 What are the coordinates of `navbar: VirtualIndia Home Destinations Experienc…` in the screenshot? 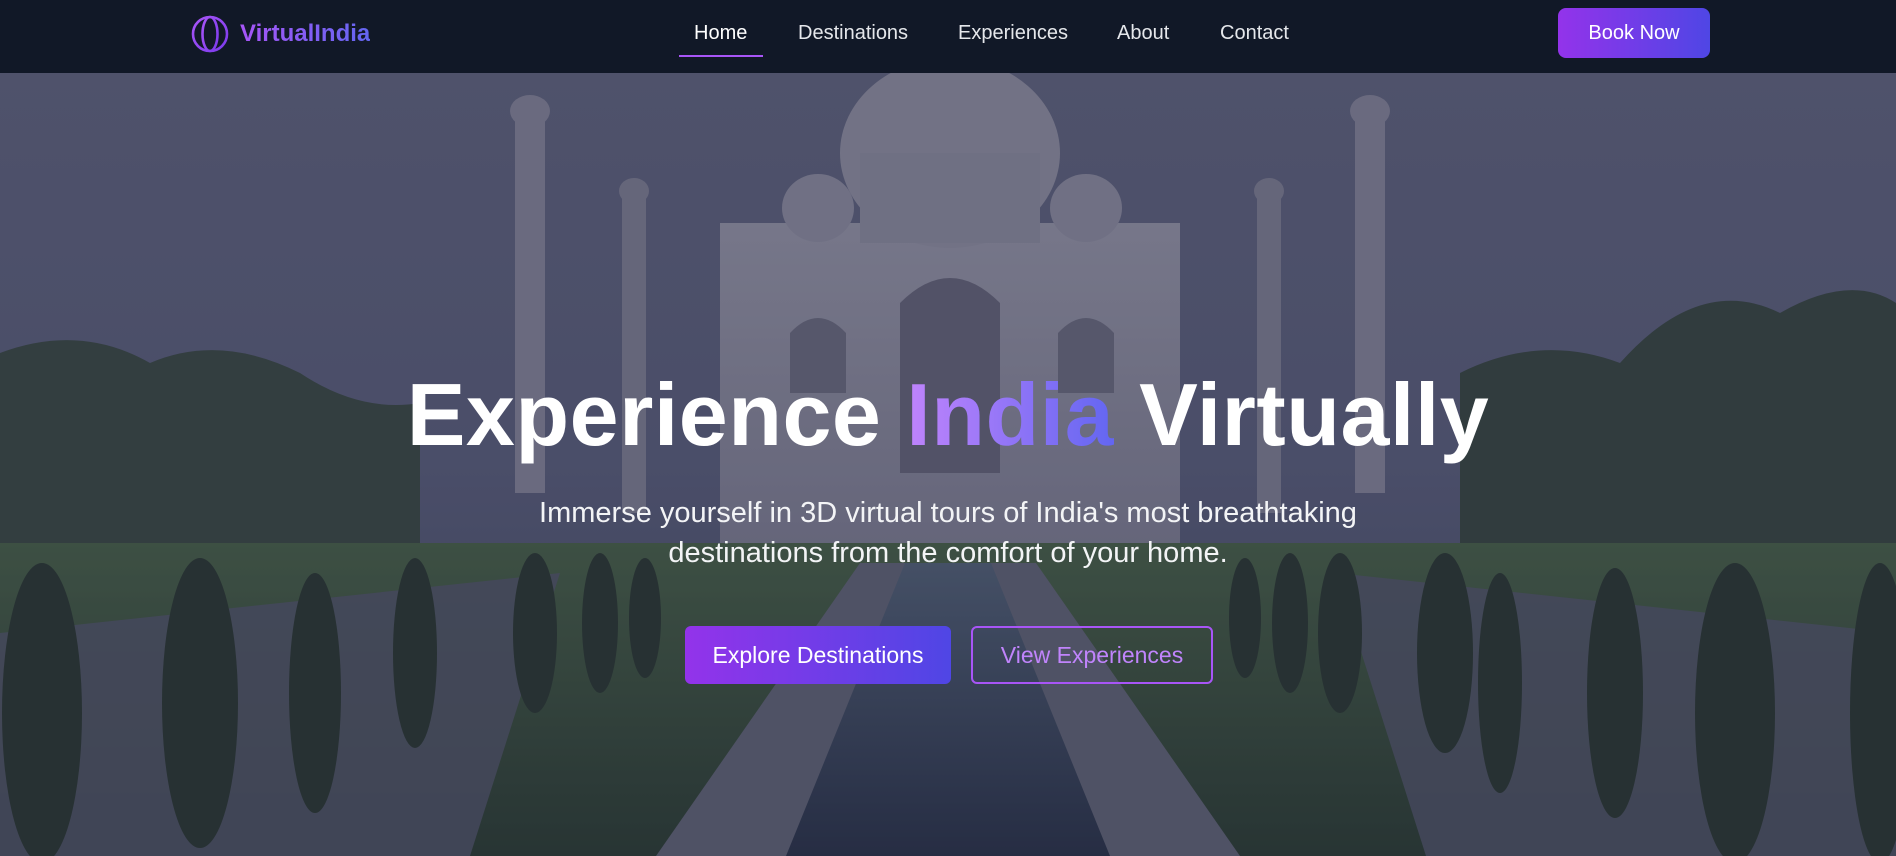 It's located at (948, 36).